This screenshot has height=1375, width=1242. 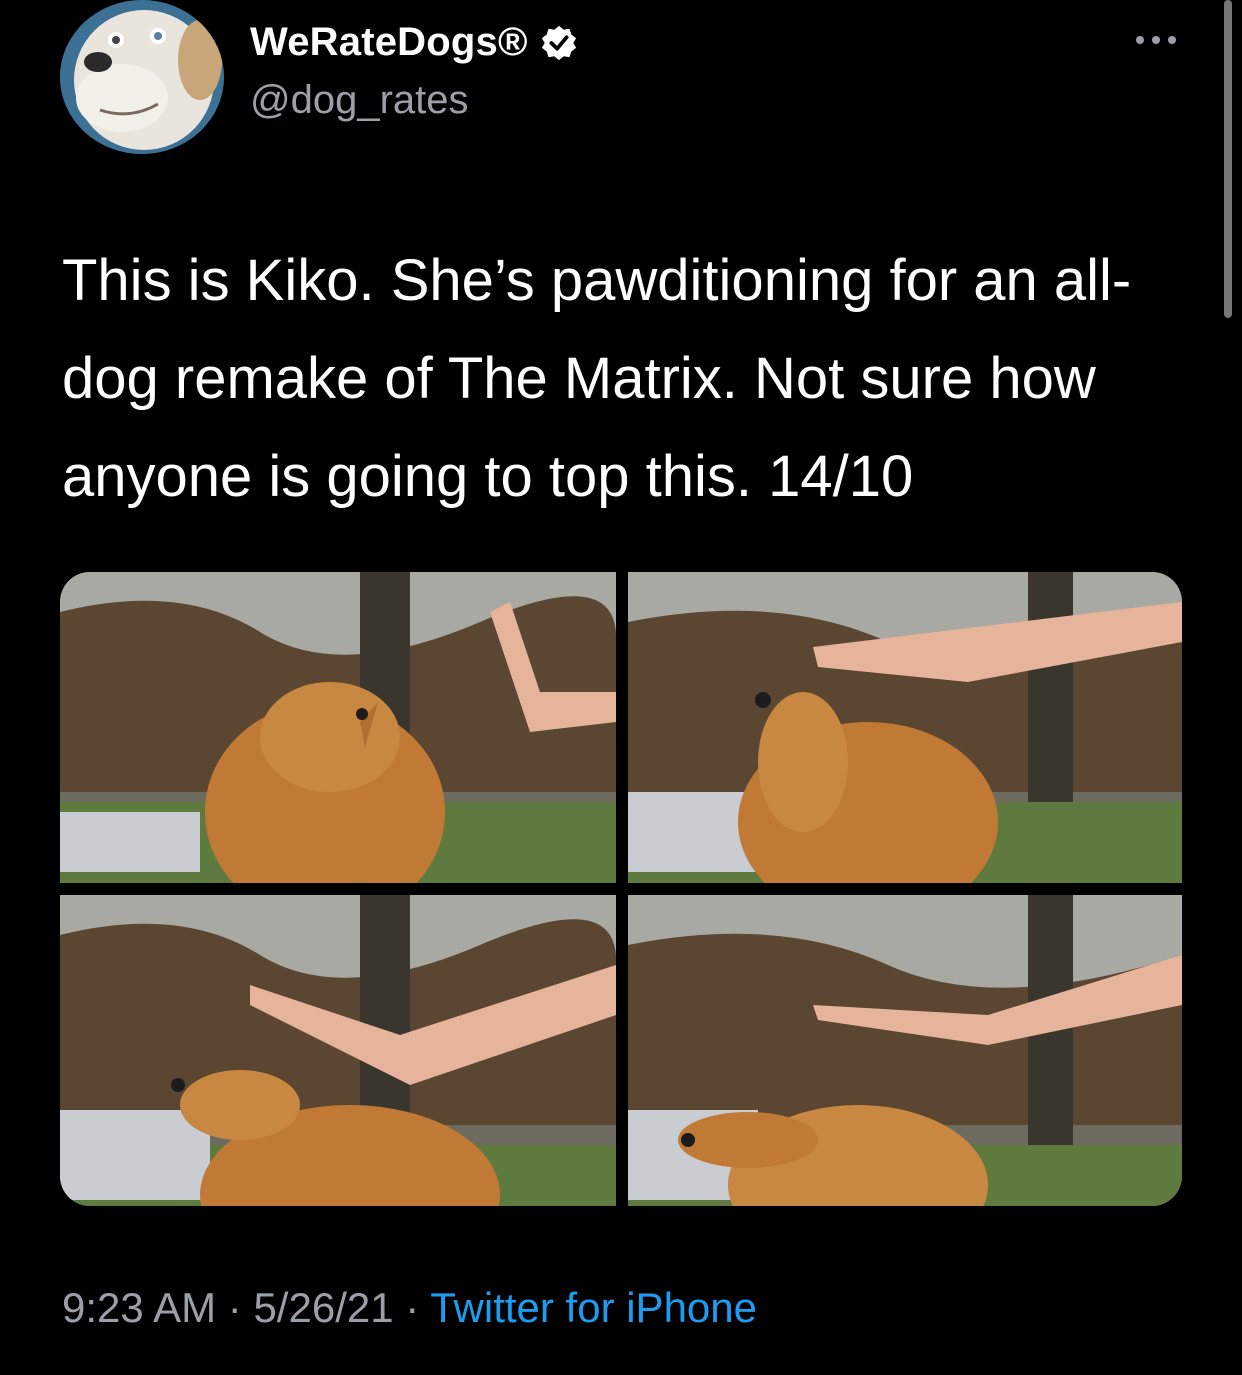 I want to click on tweet-source-link: Twitter for iPhone, so click(x=593, y=1307).